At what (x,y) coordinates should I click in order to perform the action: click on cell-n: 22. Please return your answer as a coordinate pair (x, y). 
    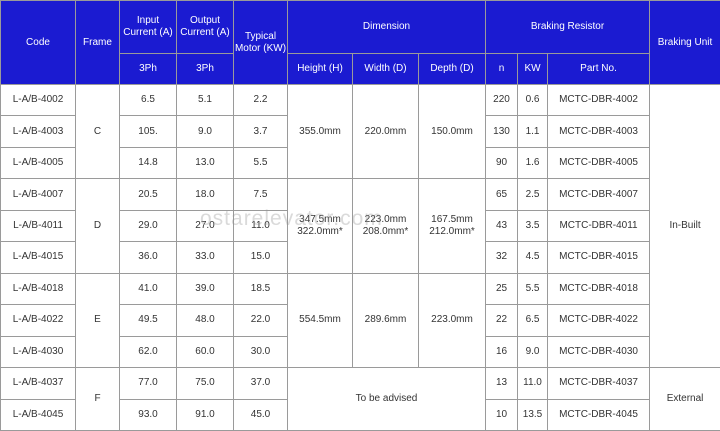
    Looking at the image, I should click on (502, 320).